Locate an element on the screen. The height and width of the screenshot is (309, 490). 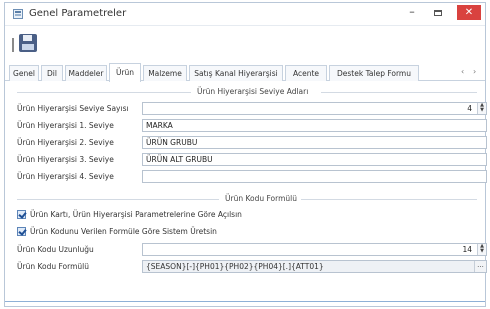
code-formula-label: Ürün Kodu Formülü is located at coordinates (53, 266).